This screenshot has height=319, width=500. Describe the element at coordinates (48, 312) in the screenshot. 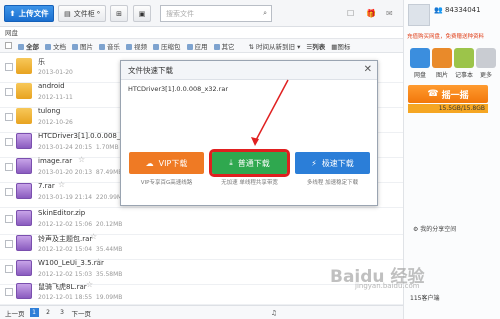

I see `page-2: 2` at that location.